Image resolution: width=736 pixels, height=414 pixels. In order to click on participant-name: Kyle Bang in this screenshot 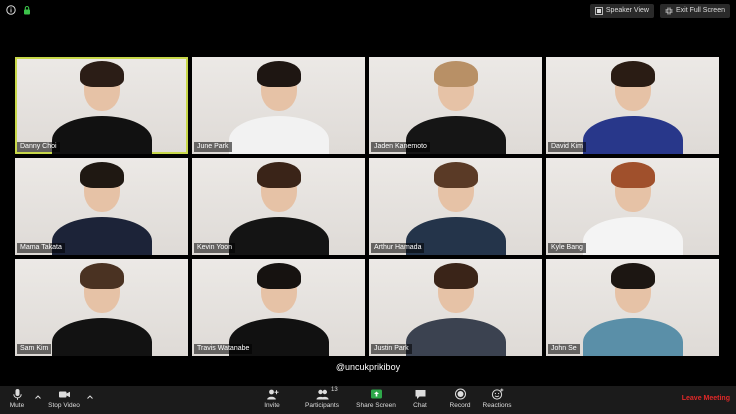, I will do `click(567, 248)`.